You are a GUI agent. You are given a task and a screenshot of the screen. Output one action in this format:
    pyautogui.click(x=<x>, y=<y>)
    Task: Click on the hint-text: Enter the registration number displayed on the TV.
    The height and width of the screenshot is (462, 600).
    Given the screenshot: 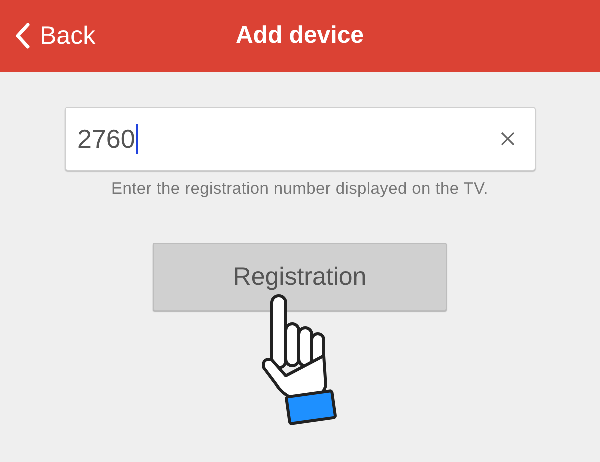 What is the action you would take?
    pyautogui.click(x=300, y=189)
    